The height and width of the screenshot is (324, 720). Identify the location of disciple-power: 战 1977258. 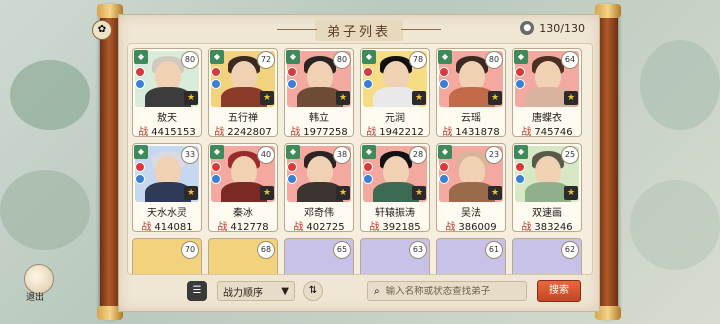
(319, 130).